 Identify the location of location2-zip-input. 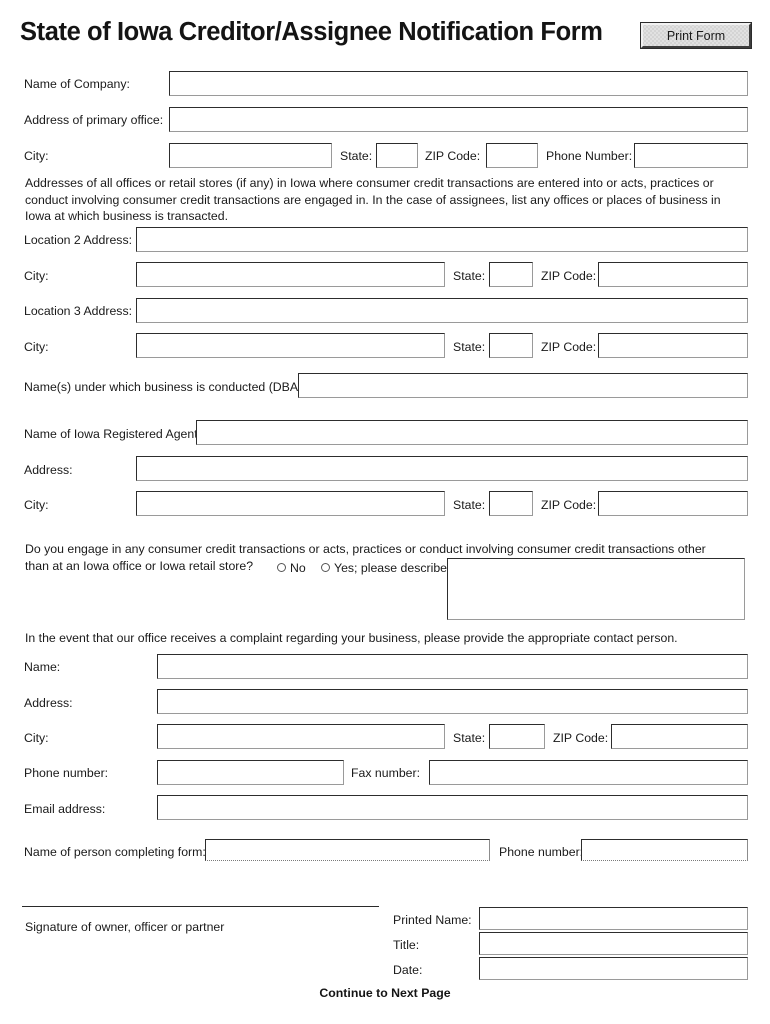
(673, 274).